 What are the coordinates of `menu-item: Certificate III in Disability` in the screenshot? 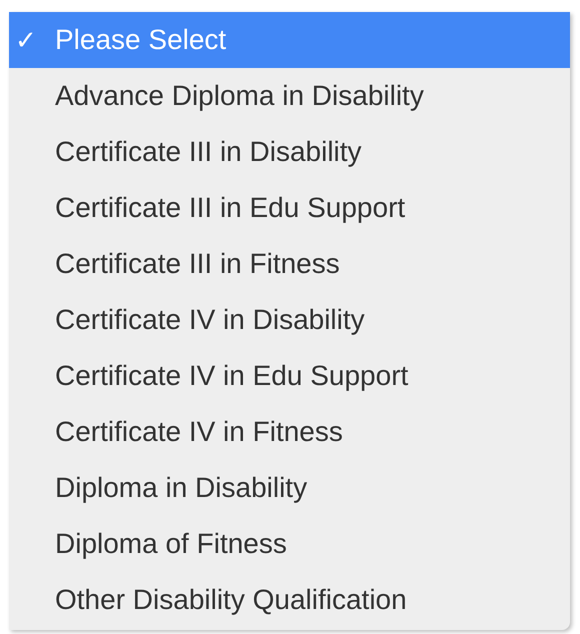 It's located at (289, 152).